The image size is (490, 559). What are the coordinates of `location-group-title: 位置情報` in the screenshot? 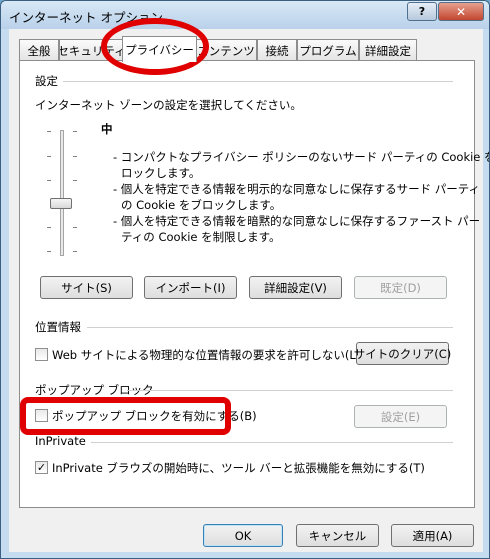 It's located at (58, 327).